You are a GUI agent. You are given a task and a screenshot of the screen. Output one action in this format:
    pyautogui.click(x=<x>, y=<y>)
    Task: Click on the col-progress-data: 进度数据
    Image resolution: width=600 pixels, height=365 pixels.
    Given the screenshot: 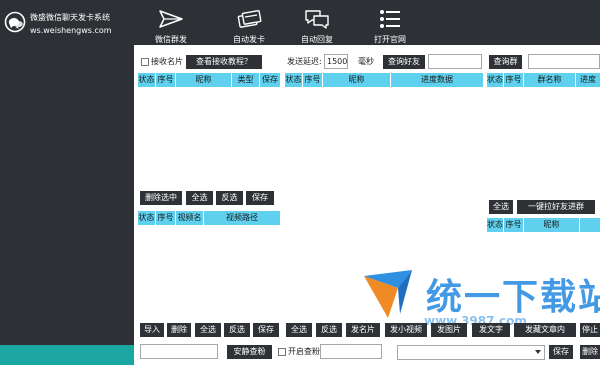 What is the action you would take?
    pyautogui.click(x=437, y=79)
    